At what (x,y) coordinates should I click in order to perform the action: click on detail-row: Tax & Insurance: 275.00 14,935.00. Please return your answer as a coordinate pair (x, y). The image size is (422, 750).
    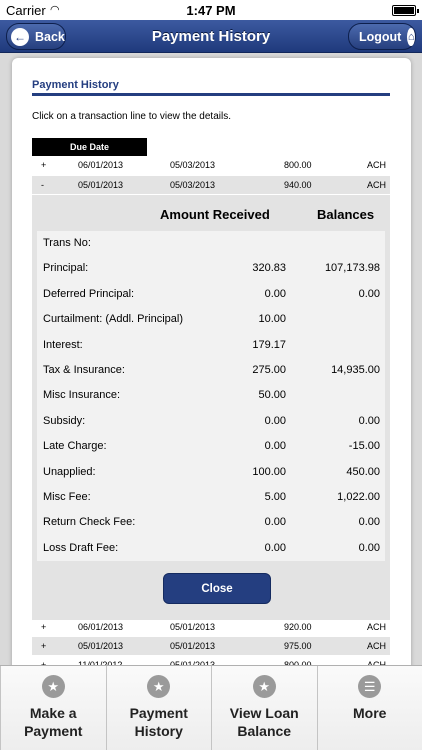
    Looking at the image, I should click on (211, 370).